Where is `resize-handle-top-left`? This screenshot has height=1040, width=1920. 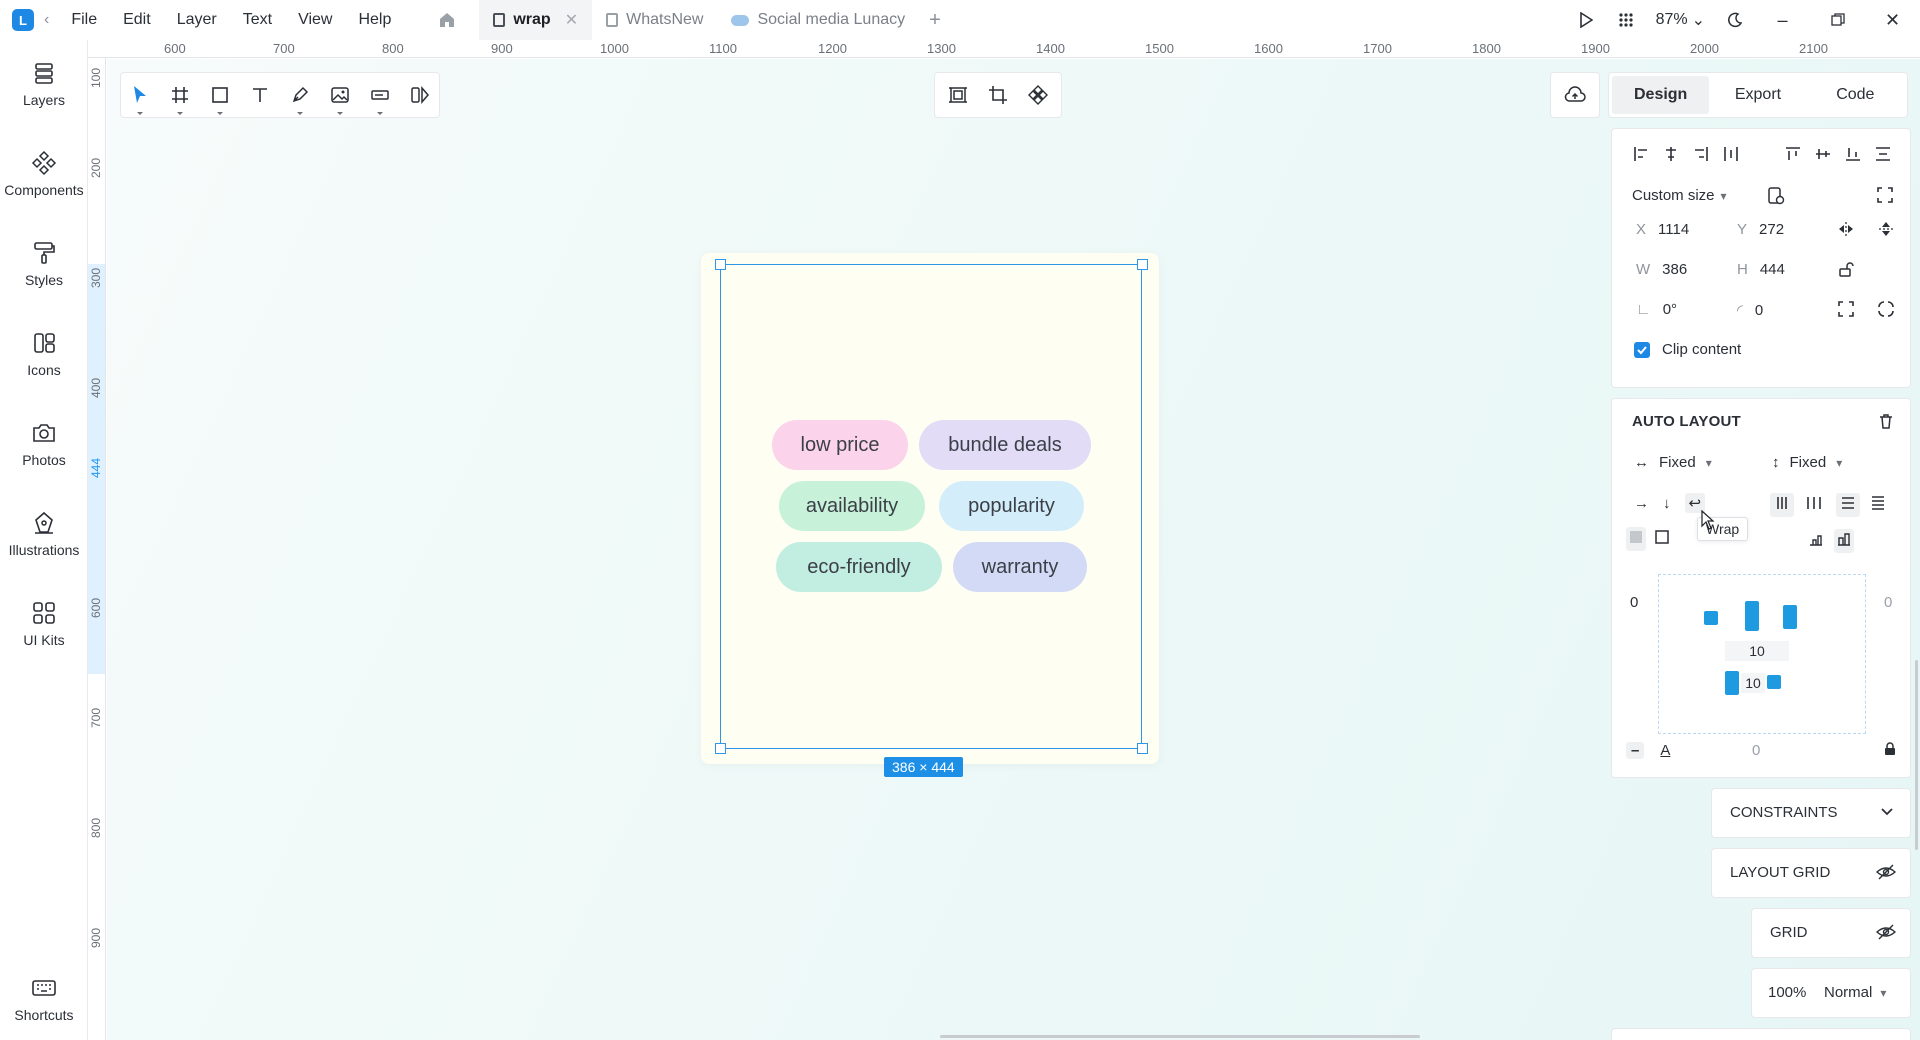 resize-handle-top-left is located at coordinates (720, 264).